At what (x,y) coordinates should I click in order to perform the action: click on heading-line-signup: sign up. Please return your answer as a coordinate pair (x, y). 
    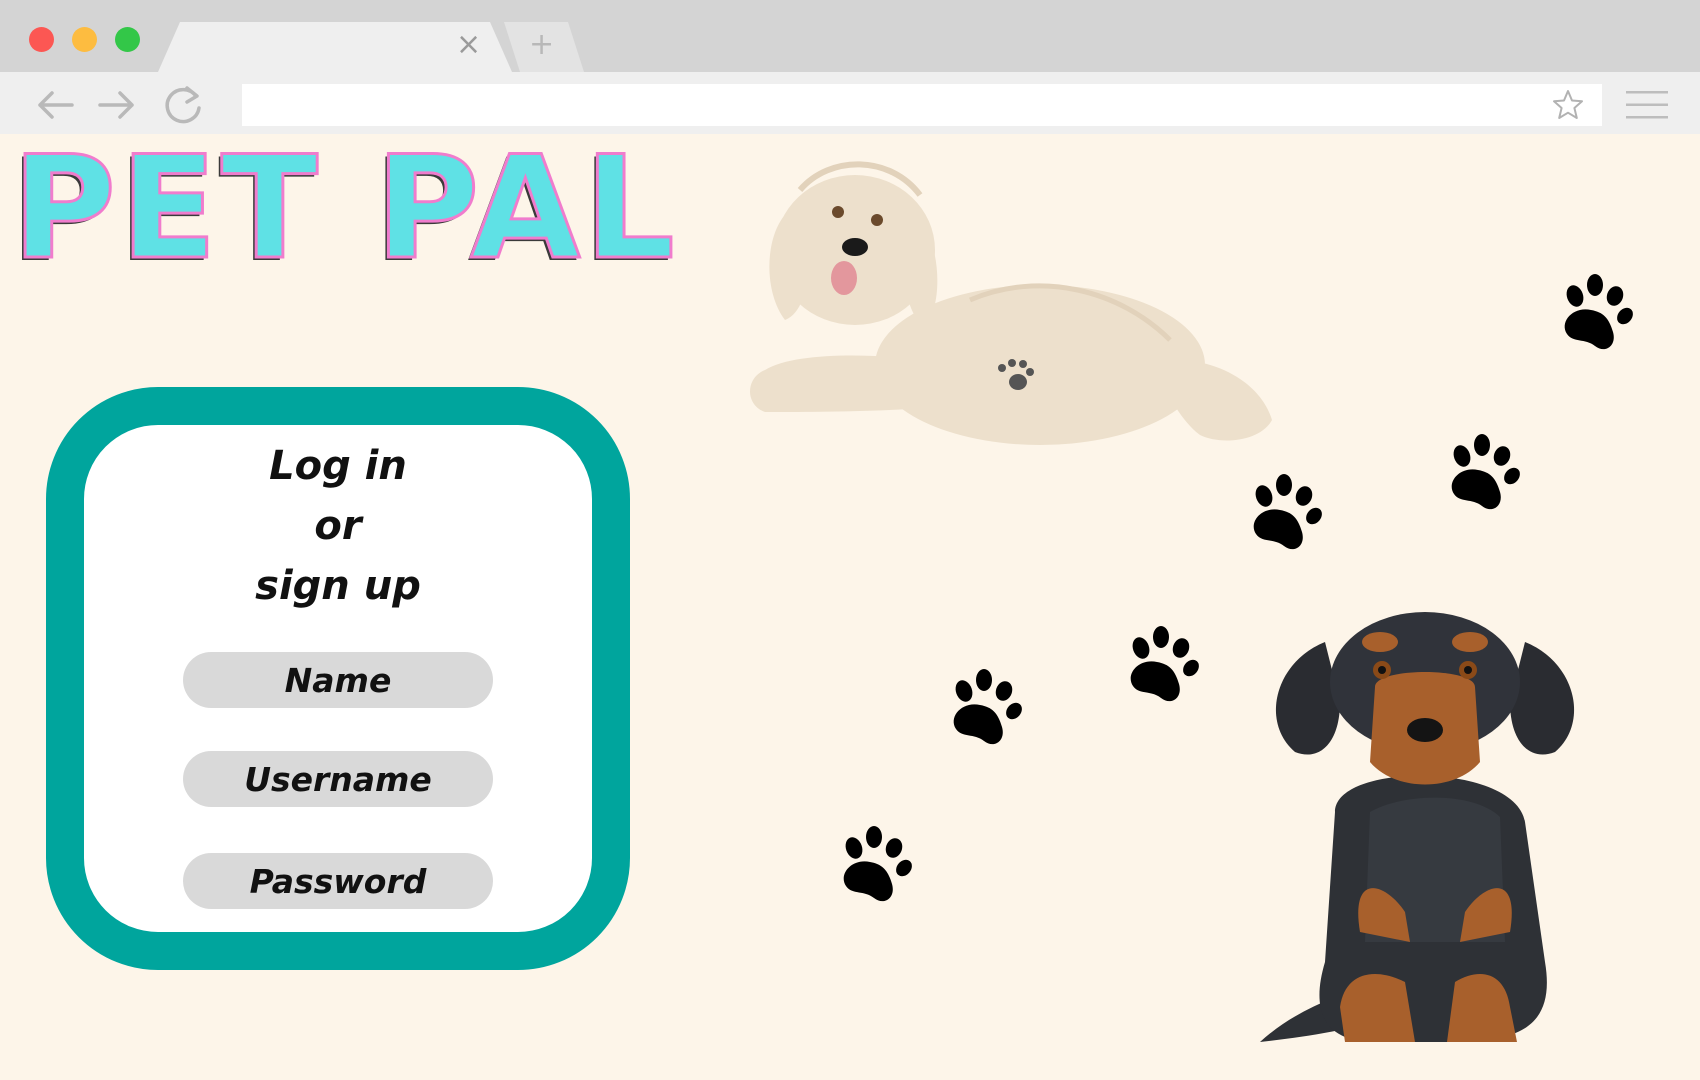
    Looking at the image, I should click on (338, 586).